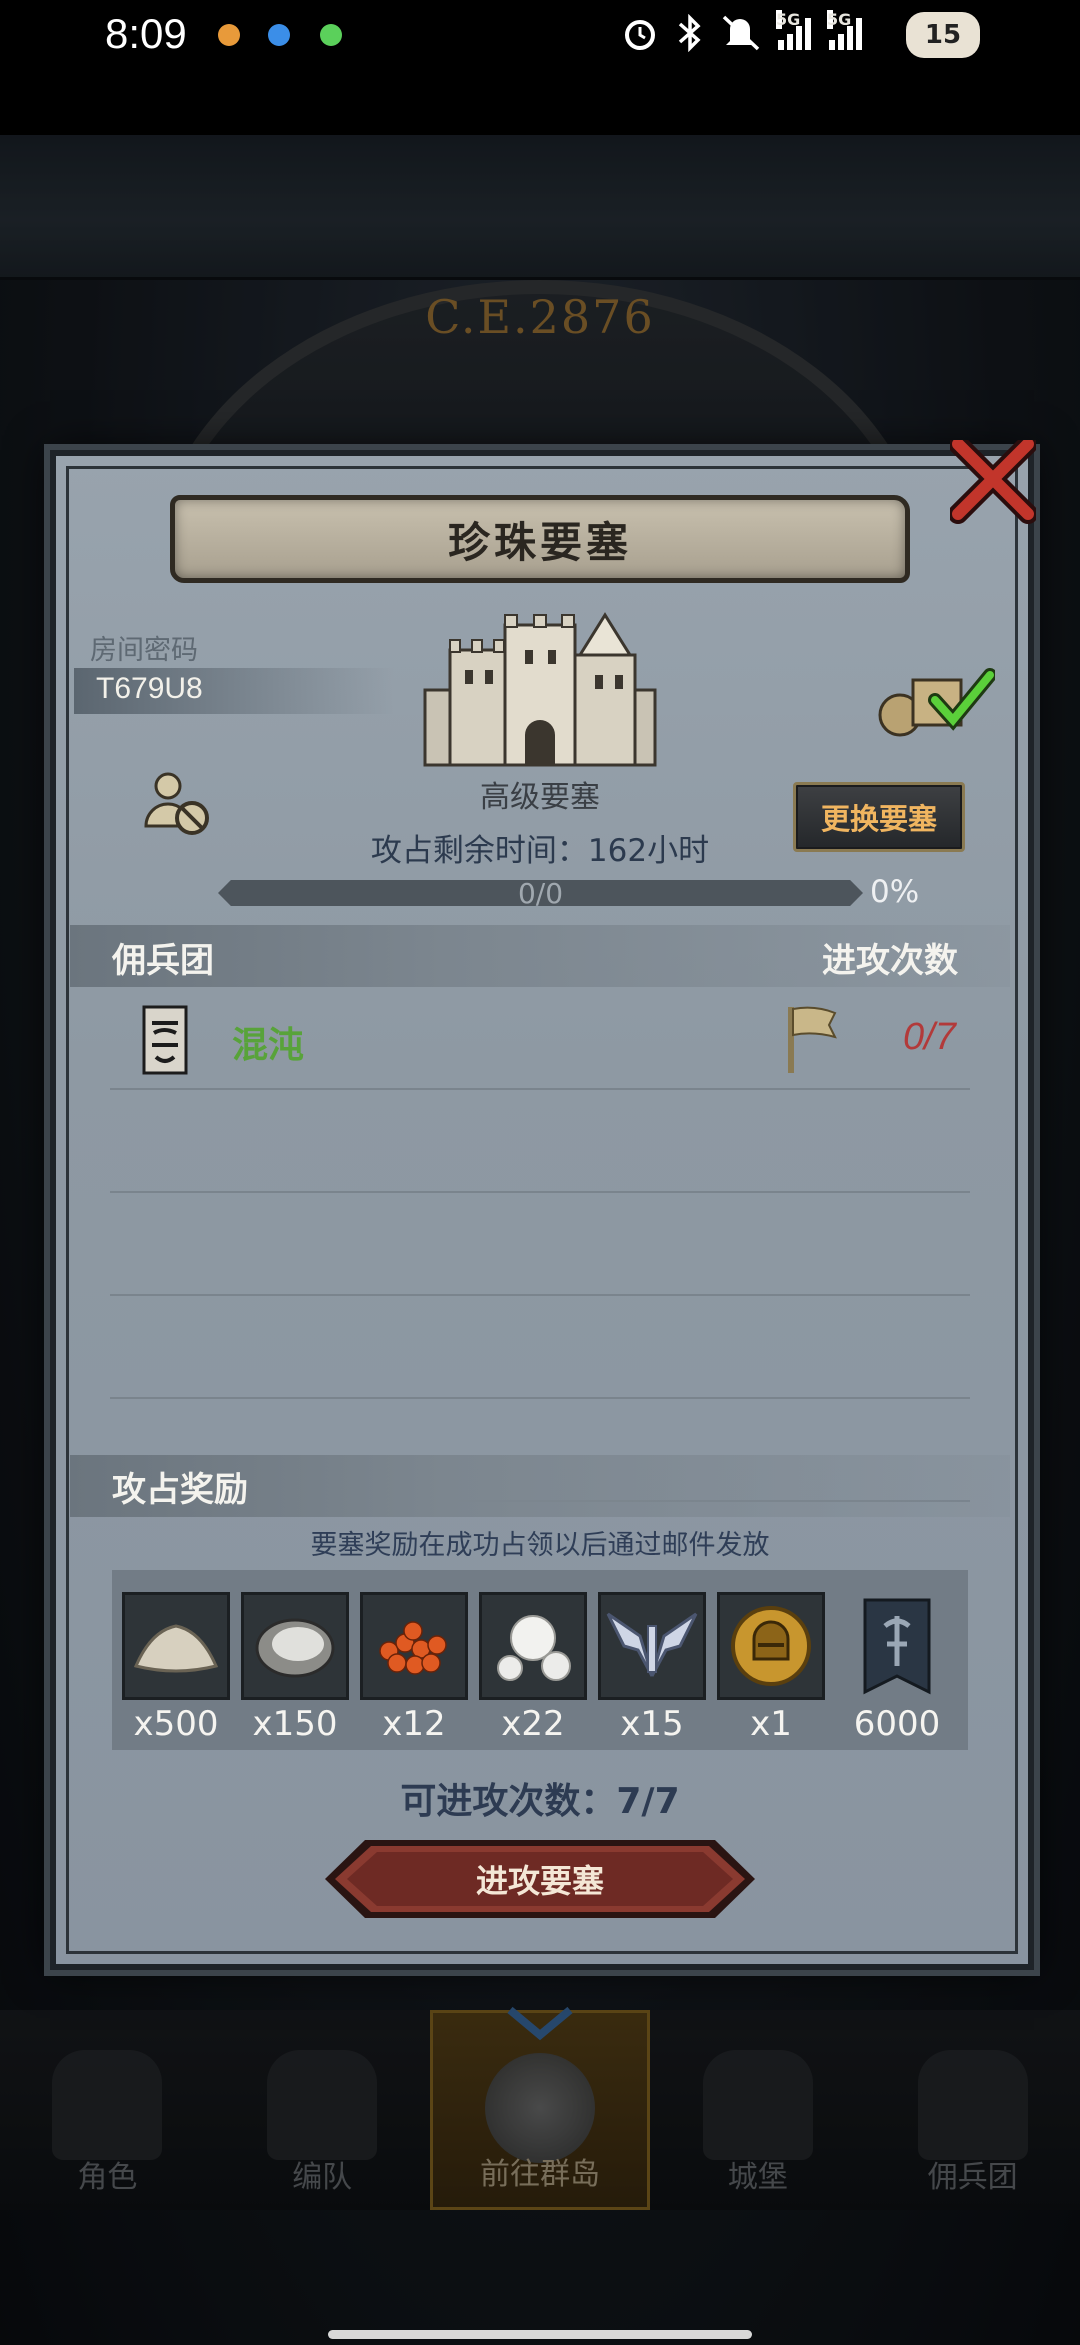 The height and width of the screenshot is (2345, 1080). What do you see at coordinates (144, 650) in the screenshot?
I see `room-code-label: 房间密码` at bounding box center [144, 650].